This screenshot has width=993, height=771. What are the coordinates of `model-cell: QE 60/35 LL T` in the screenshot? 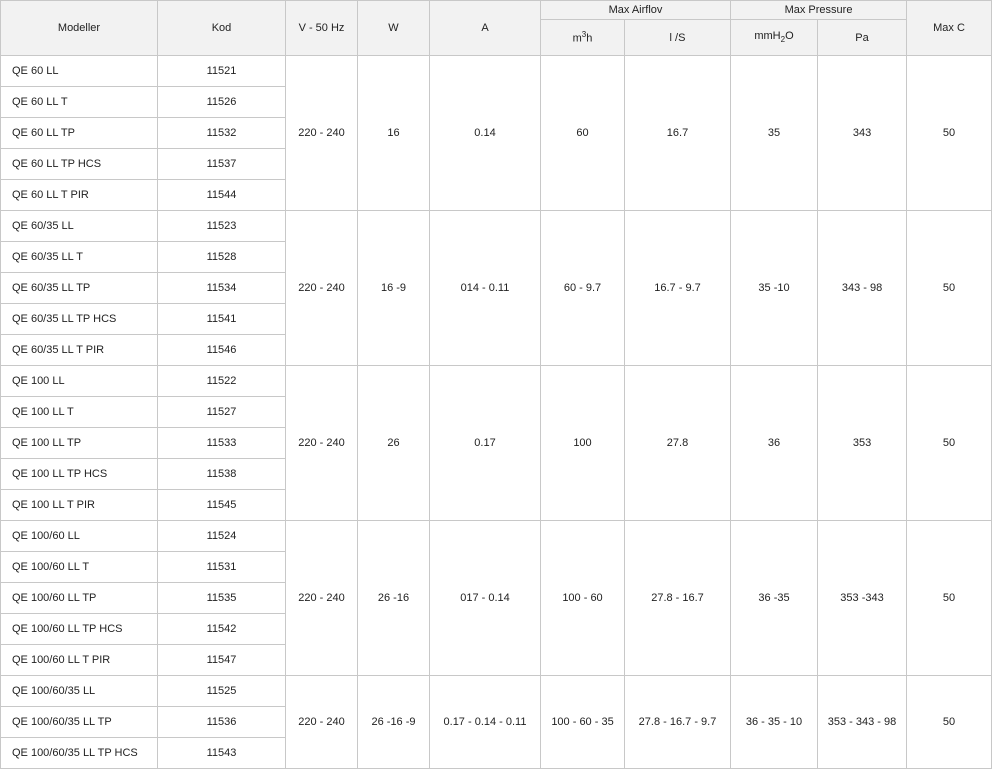 It's located at (79, 257).